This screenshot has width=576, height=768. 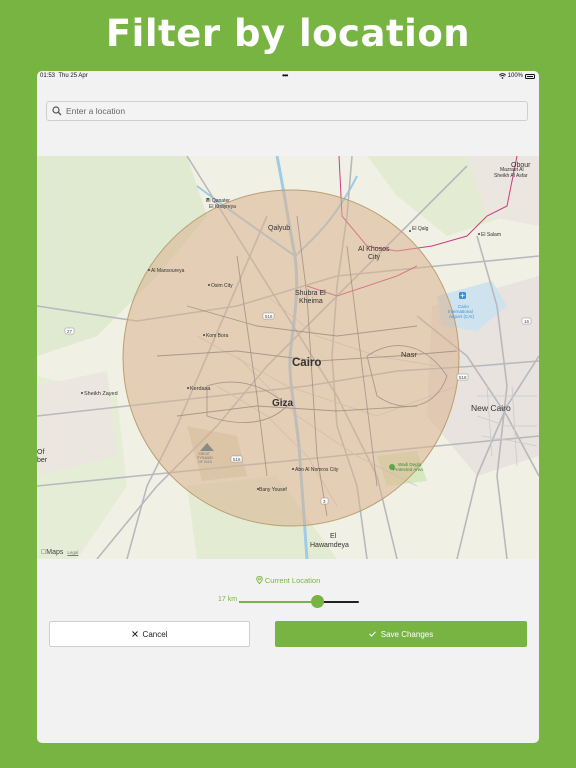 I want to click on apple-maps-logo: Maps, so click(x=52, y=552).